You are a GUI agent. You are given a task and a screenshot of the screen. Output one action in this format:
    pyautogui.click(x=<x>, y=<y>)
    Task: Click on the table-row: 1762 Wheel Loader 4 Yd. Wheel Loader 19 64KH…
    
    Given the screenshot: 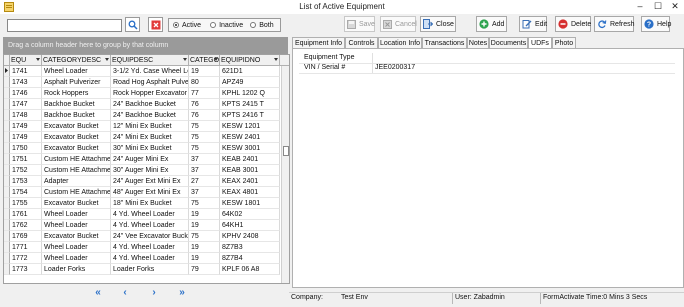 What is the action you would take?
    pyautogui.click(x=142, y=225)
    